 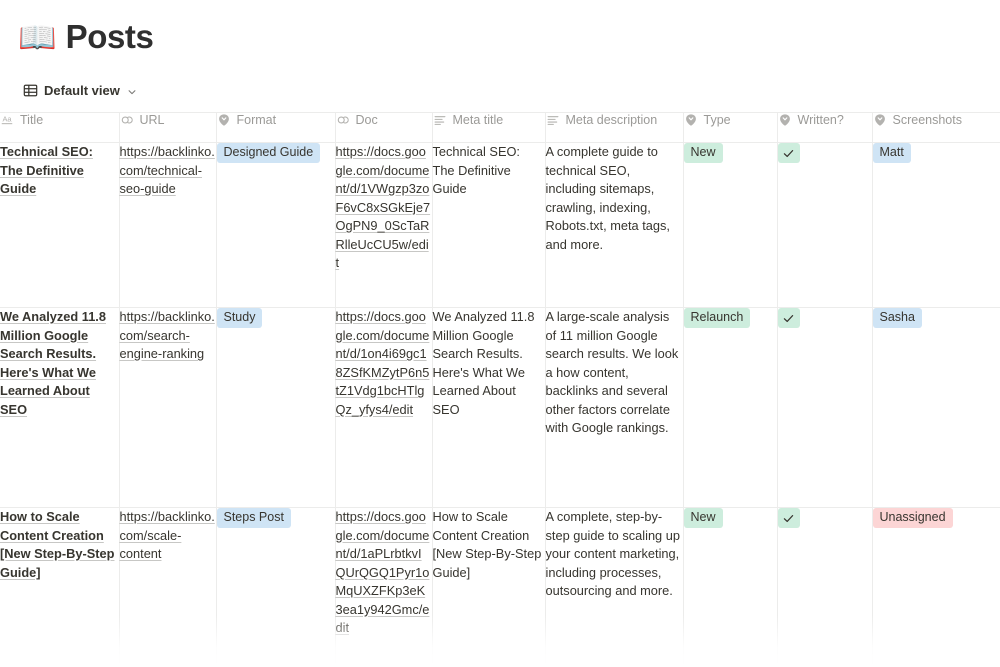 I want to click on cell-screenshots: Matt, so click(x=936, y=225).